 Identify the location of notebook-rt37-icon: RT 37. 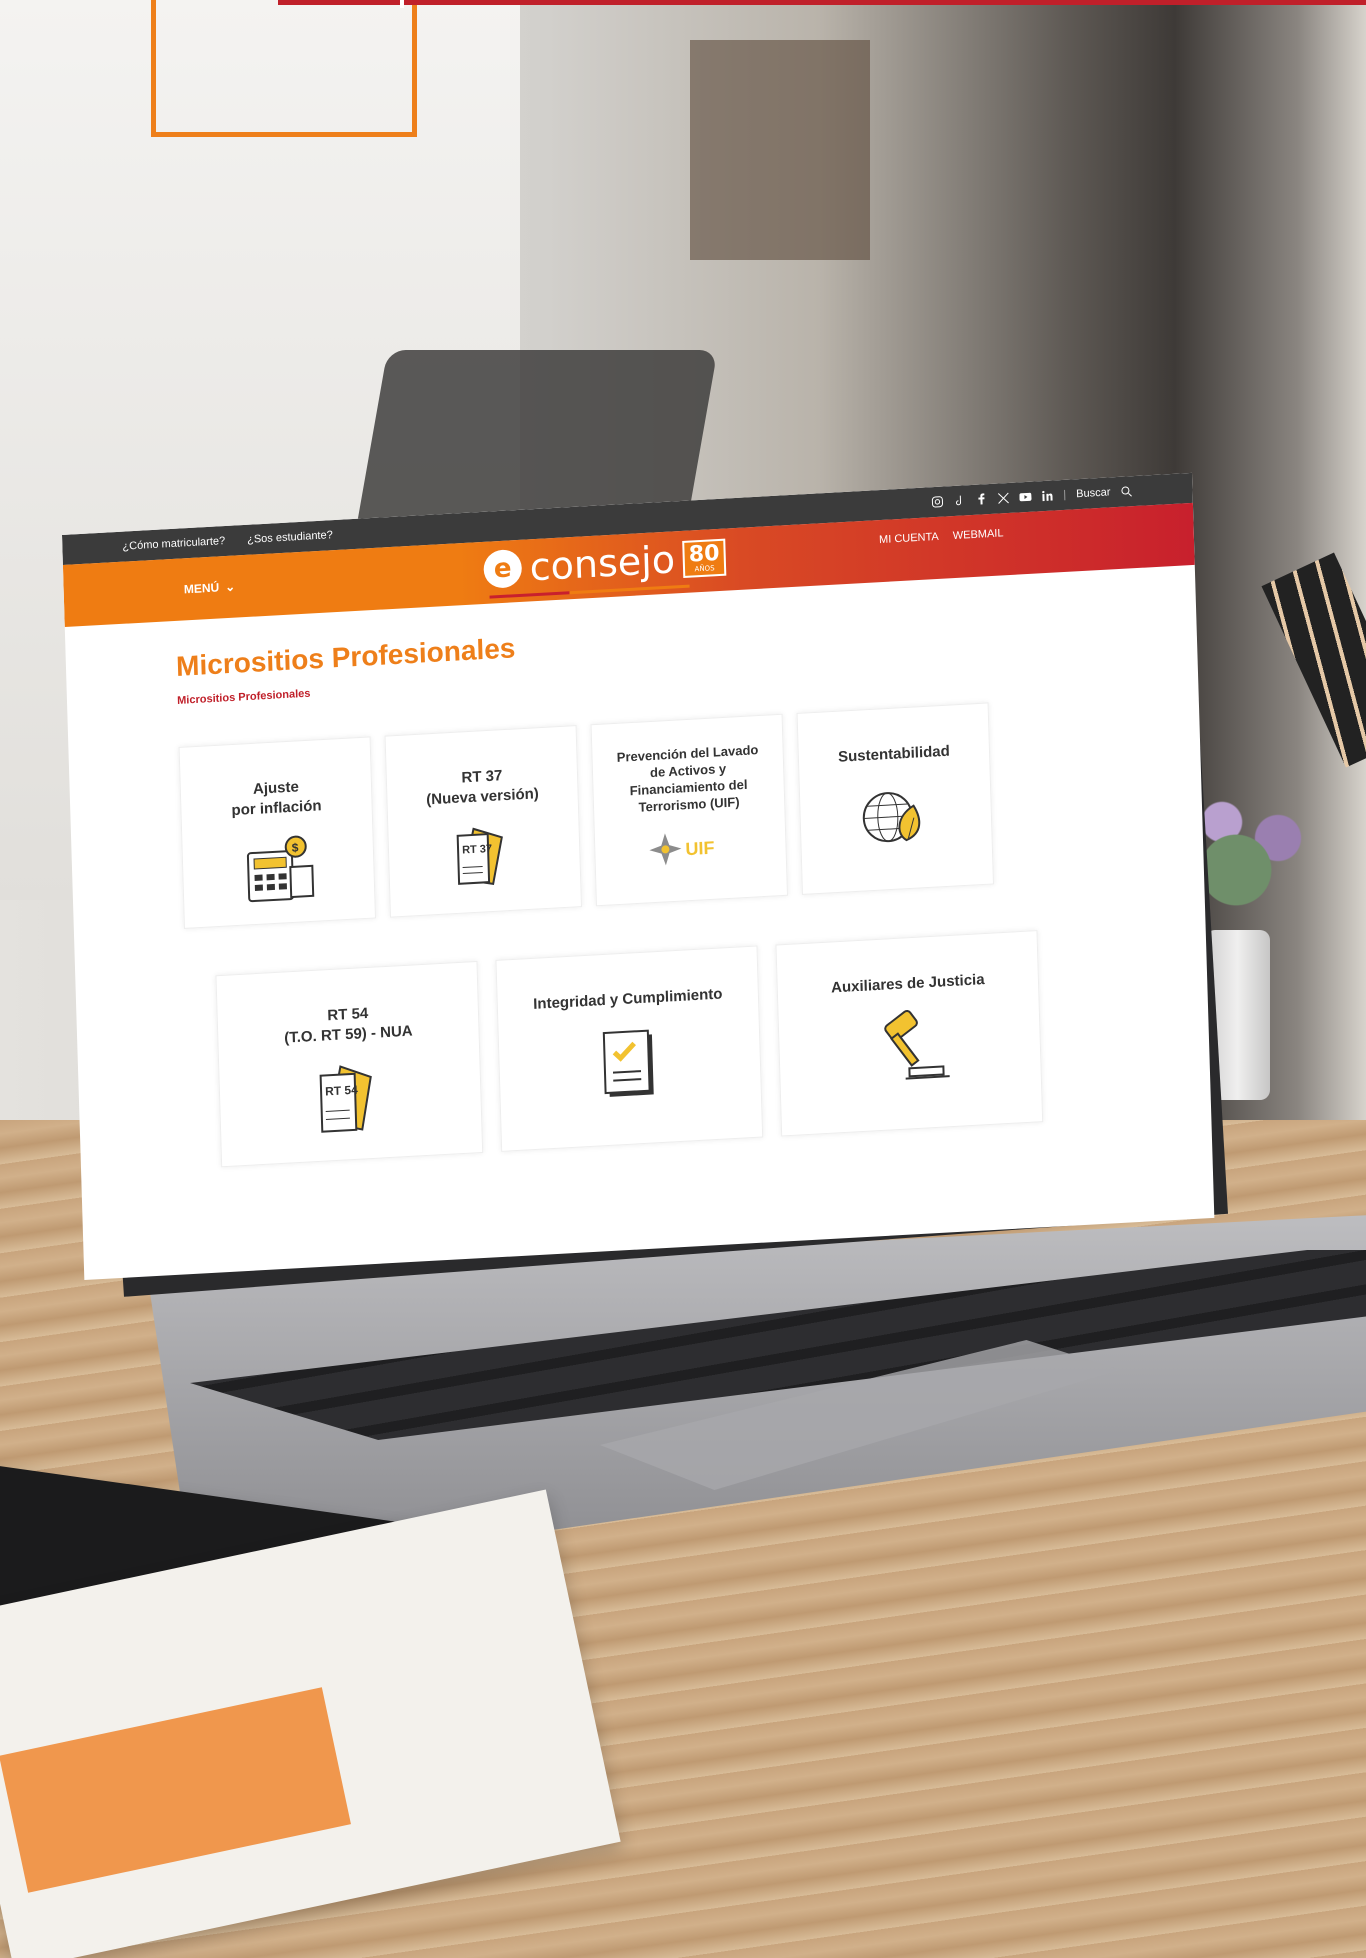
(479, 856).